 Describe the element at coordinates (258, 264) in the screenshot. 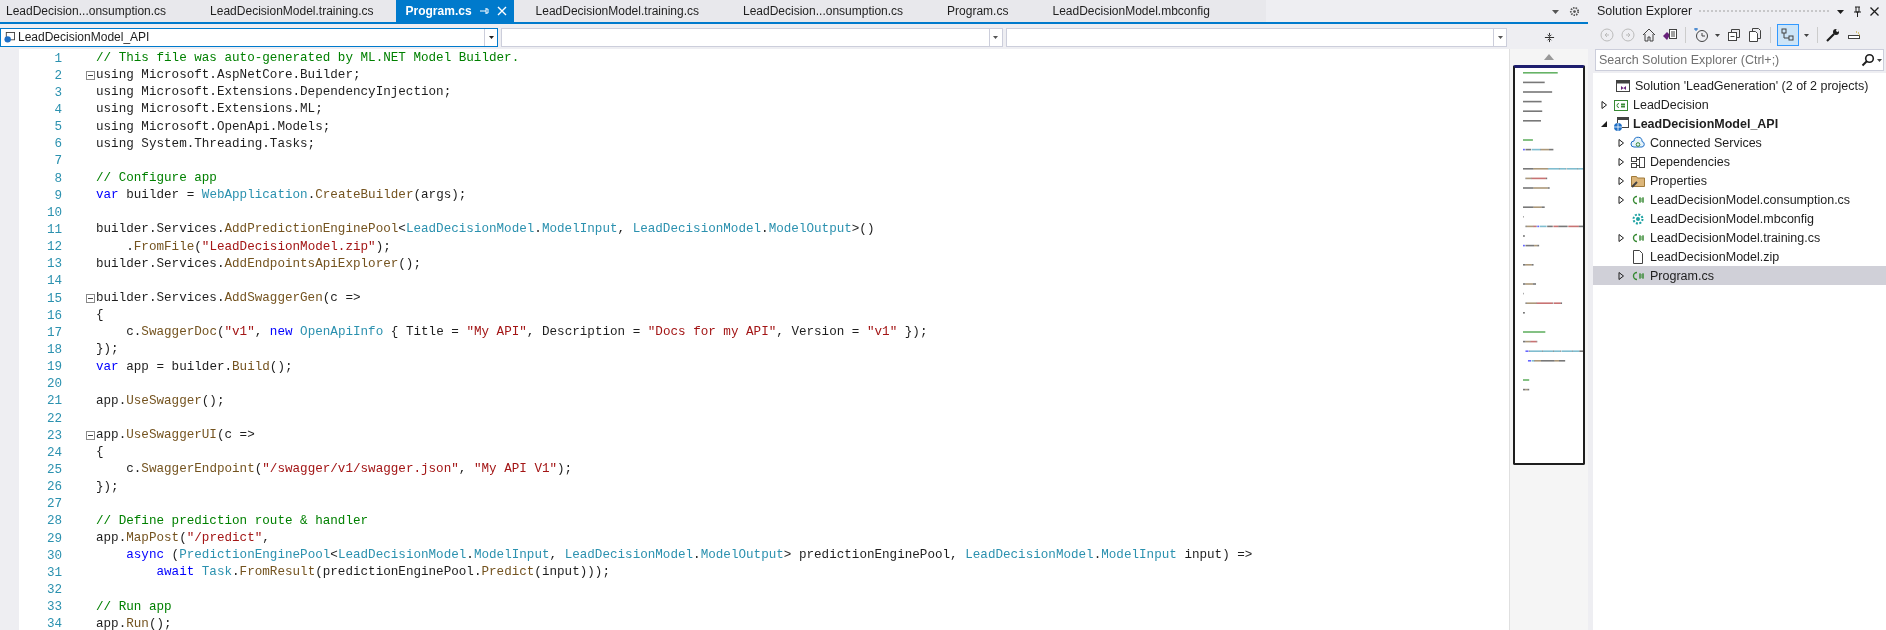

I see `code-line: builder.Services.AddEndpointsApiExplorer();` at that location.